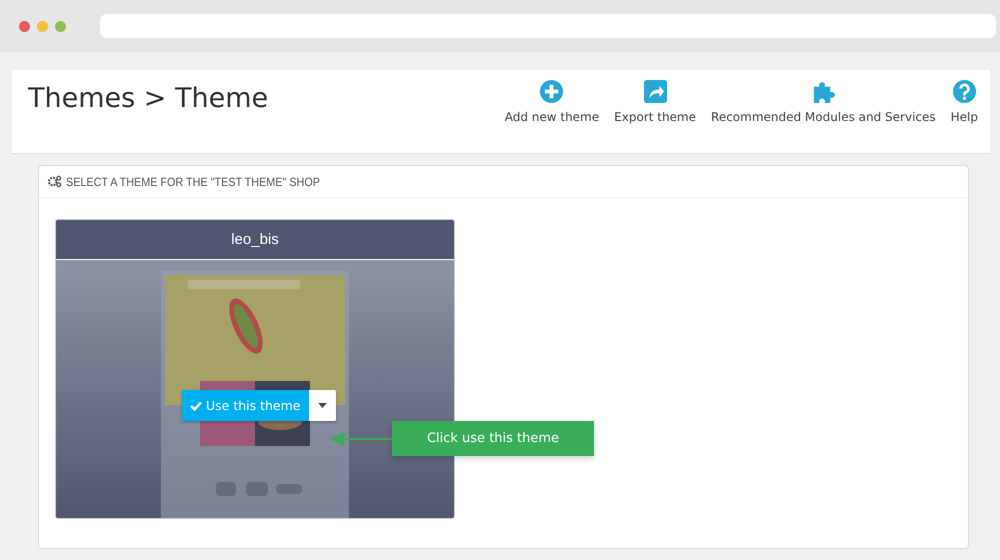 The width and height of the screenshot is (1000, 560). Describe the element at coordinates (54, 181) in the screenshot. I see `cogs-icon` at that location.